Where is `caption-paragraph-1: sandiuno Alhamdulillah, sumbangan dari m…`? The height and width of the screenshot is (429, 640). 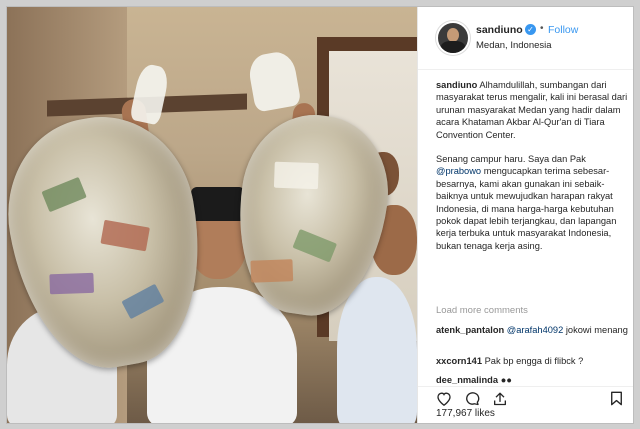
caption-paragraph-1: sandiuno Alhamdulillah, sumbangan dari m… is located at coordinates (532, 110).